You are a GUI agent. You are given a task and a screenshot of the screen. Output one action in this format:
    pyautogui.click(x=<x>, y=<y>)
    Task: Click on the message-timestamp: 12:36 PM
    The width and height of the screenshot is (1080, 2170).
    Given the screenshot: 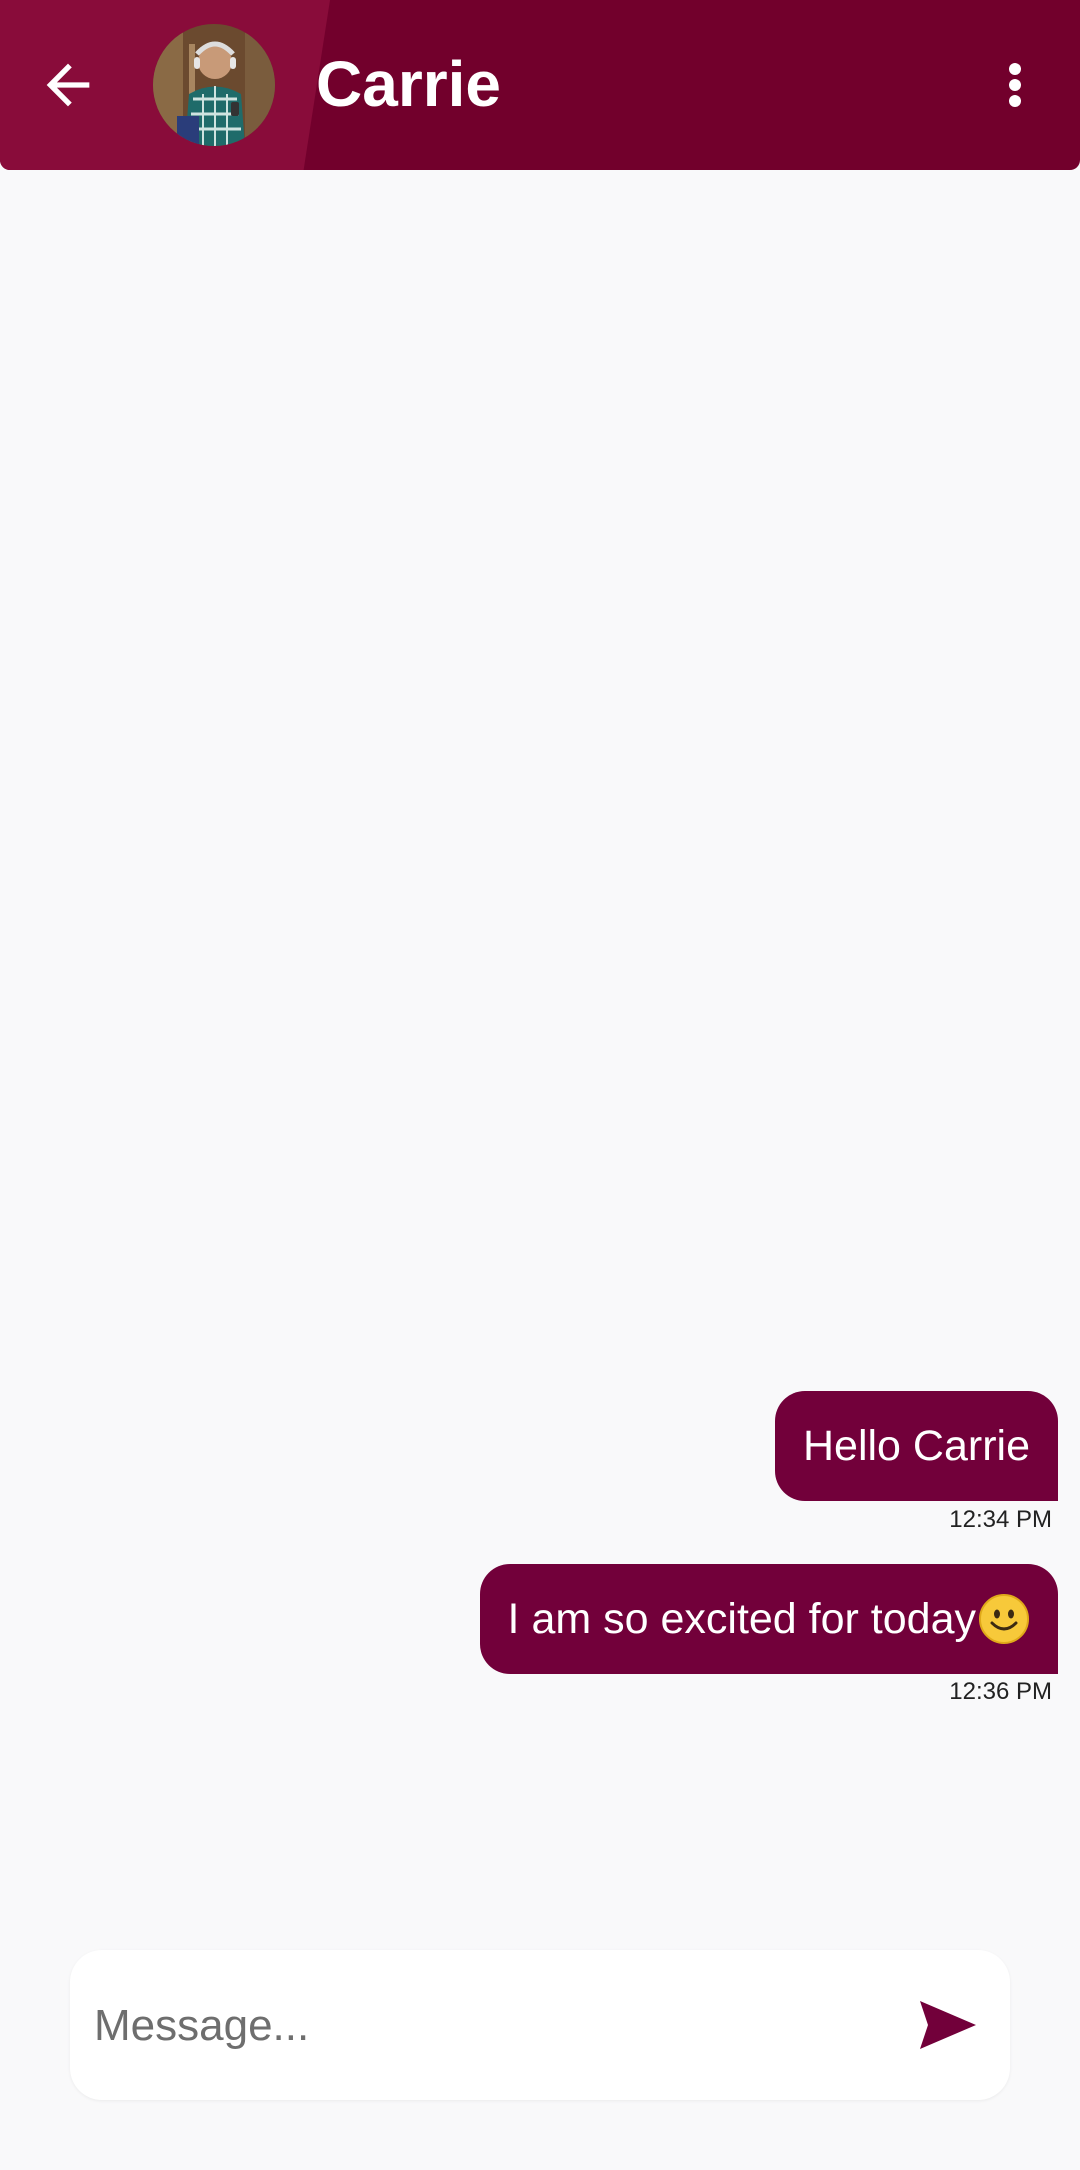 What is the action you would take?
    pyautogui.click(x=1000, y=1691)
    